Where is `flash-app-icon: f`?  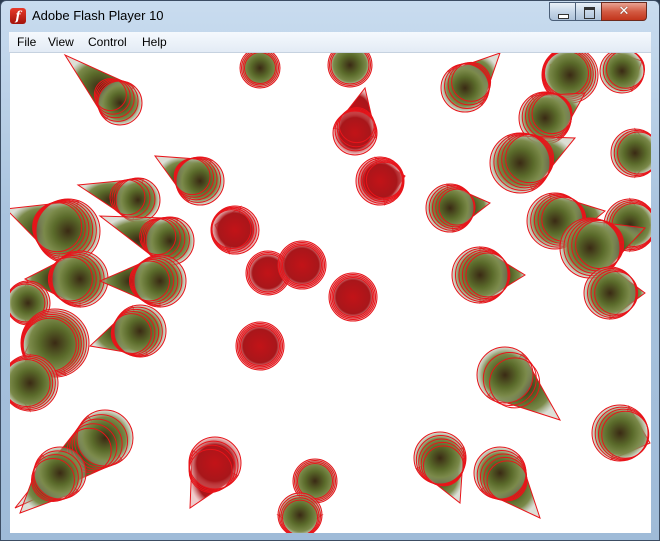
flash-app-icon: f is located at coordinates (18, 16).